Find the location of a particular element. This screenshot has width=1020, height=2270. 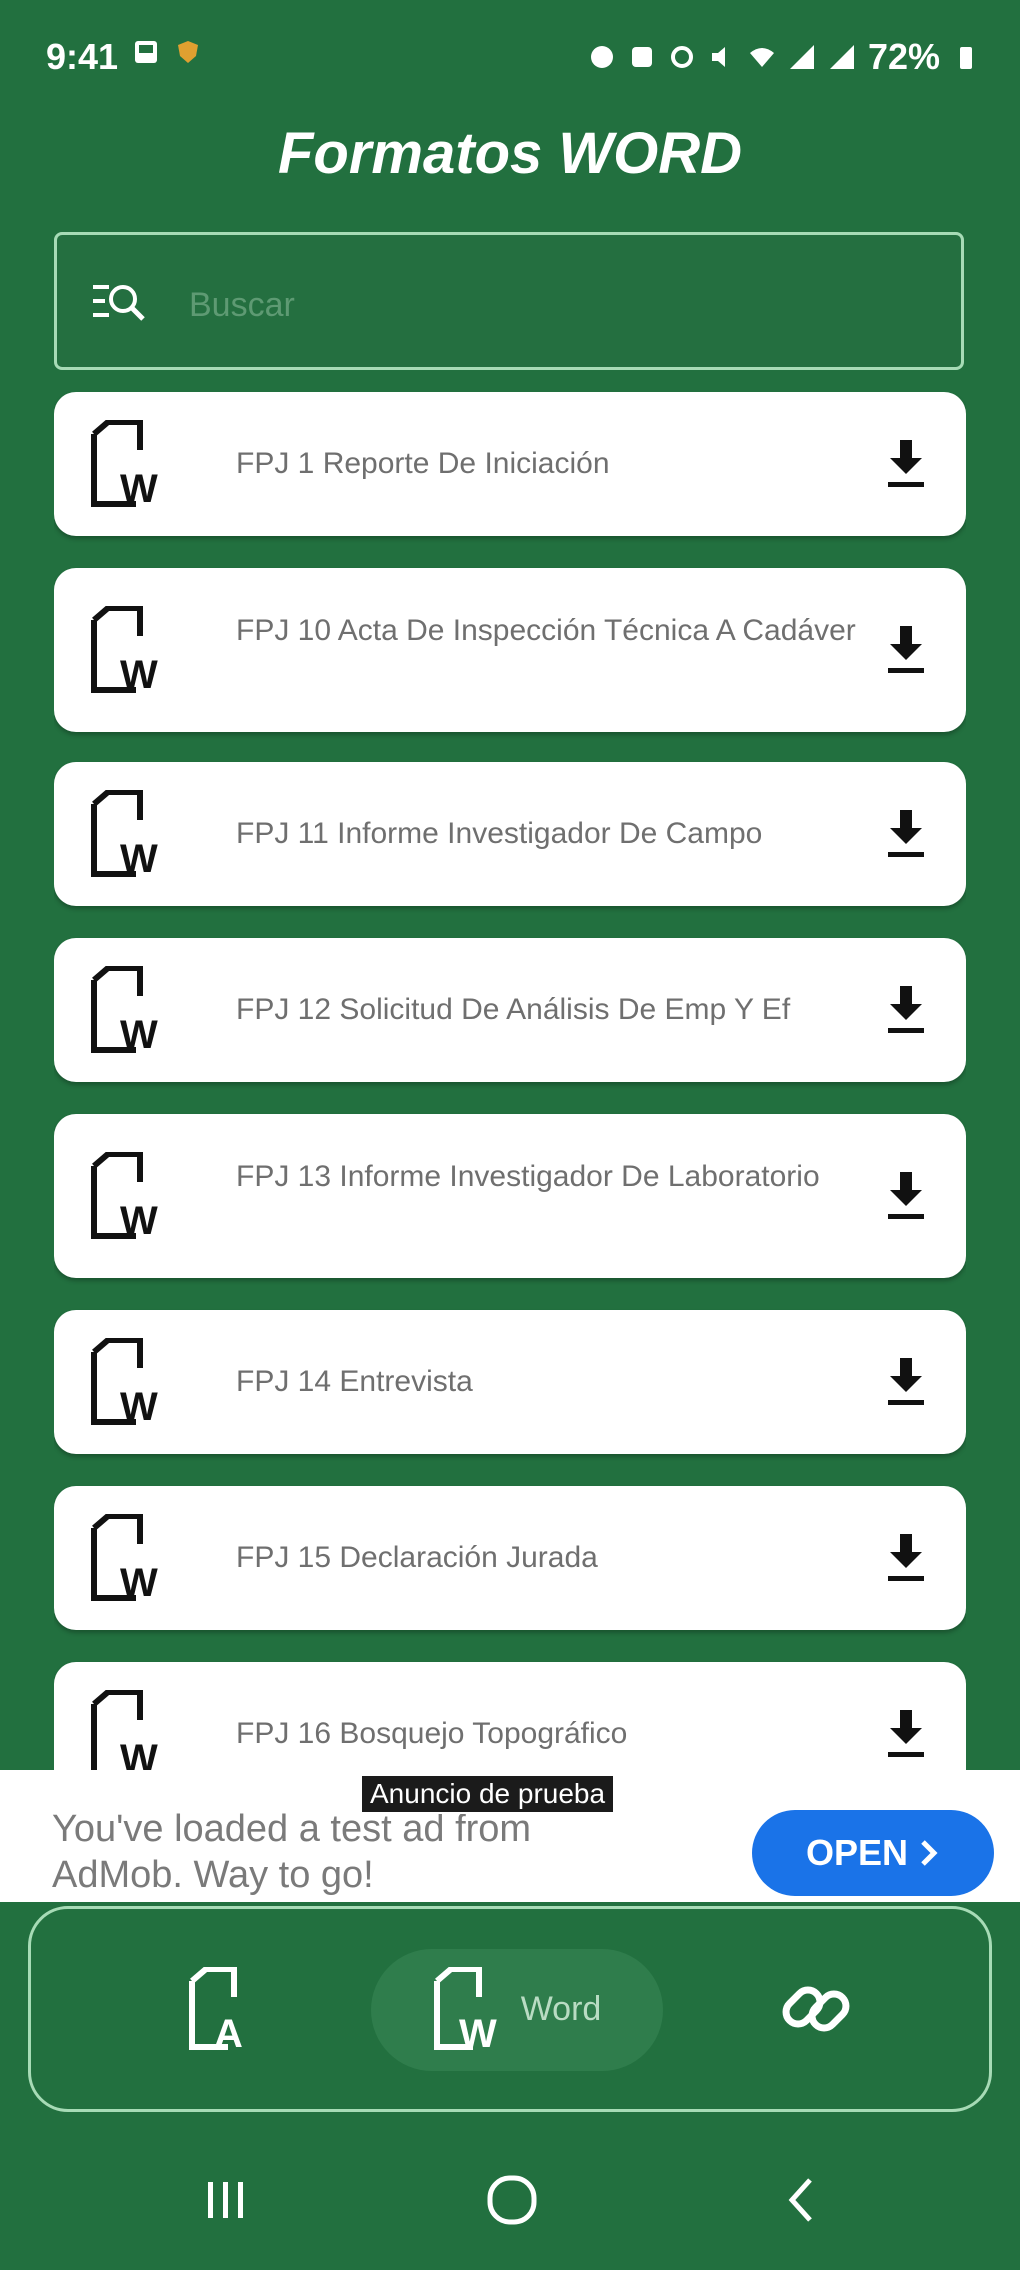

document-card: W FPJ 16 Bosquejo Topográfico is located at coordinates (510, 1717).